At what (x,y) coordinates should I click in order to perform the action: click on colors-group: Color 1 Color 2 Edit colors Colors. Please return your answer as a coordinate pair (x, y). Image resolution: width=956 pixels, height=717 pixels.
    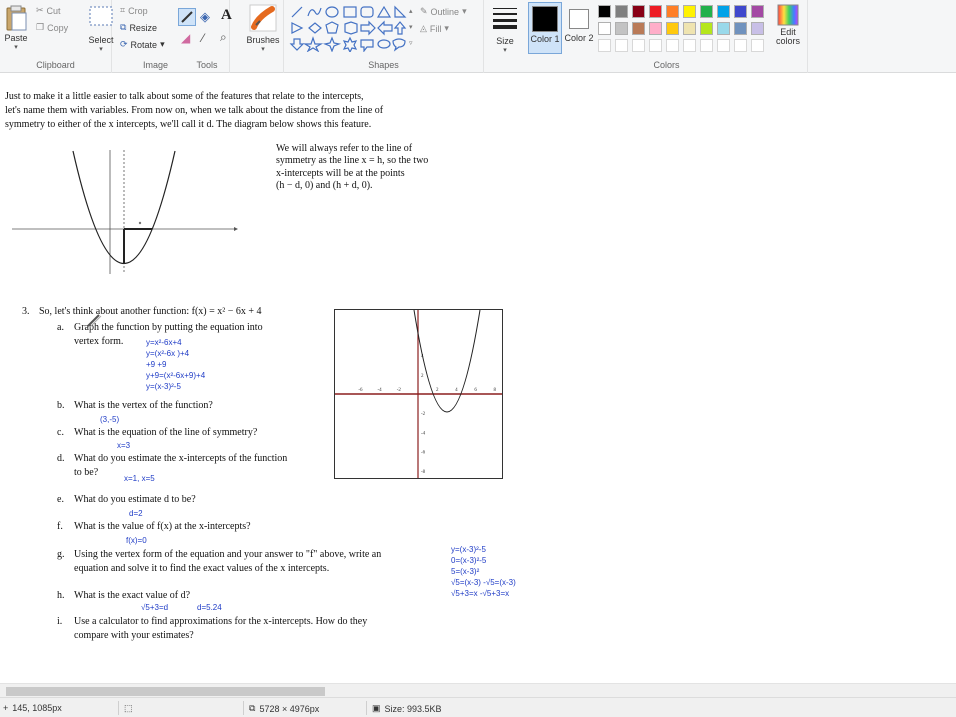
    Looking at the image, I should click on (667, 36).